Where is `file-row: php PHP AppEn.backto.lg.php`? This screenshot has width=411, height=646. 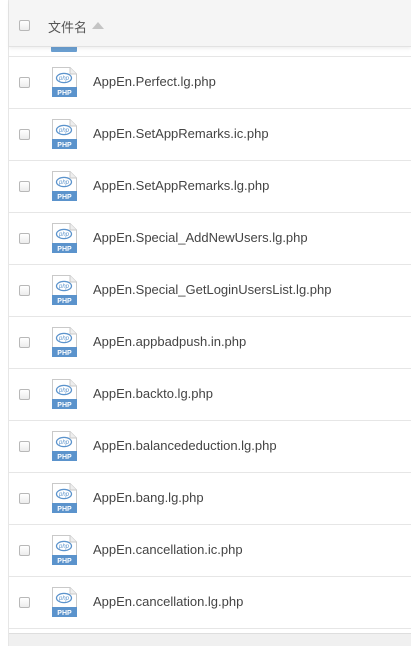
file-row: php PHP AppEn.backto.lg.php is located at coordinates (210, 395).